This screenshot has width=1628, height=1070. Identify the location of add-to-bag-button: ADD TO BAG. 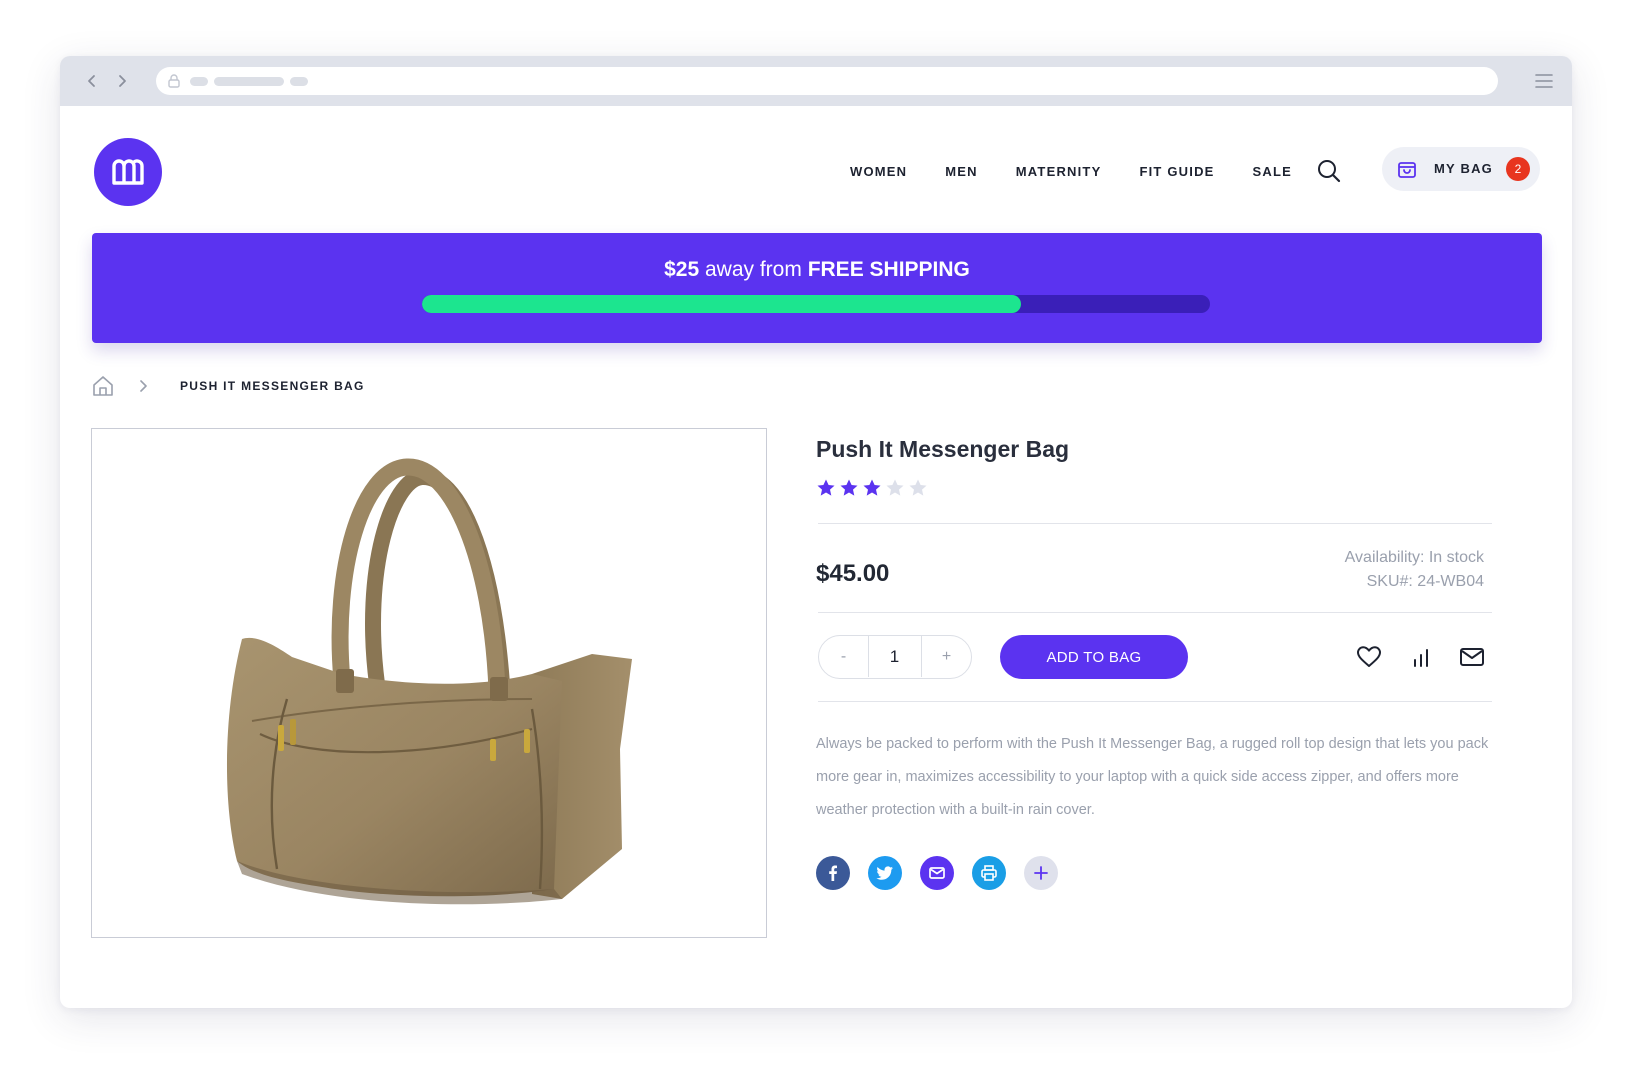
(1094, 657).